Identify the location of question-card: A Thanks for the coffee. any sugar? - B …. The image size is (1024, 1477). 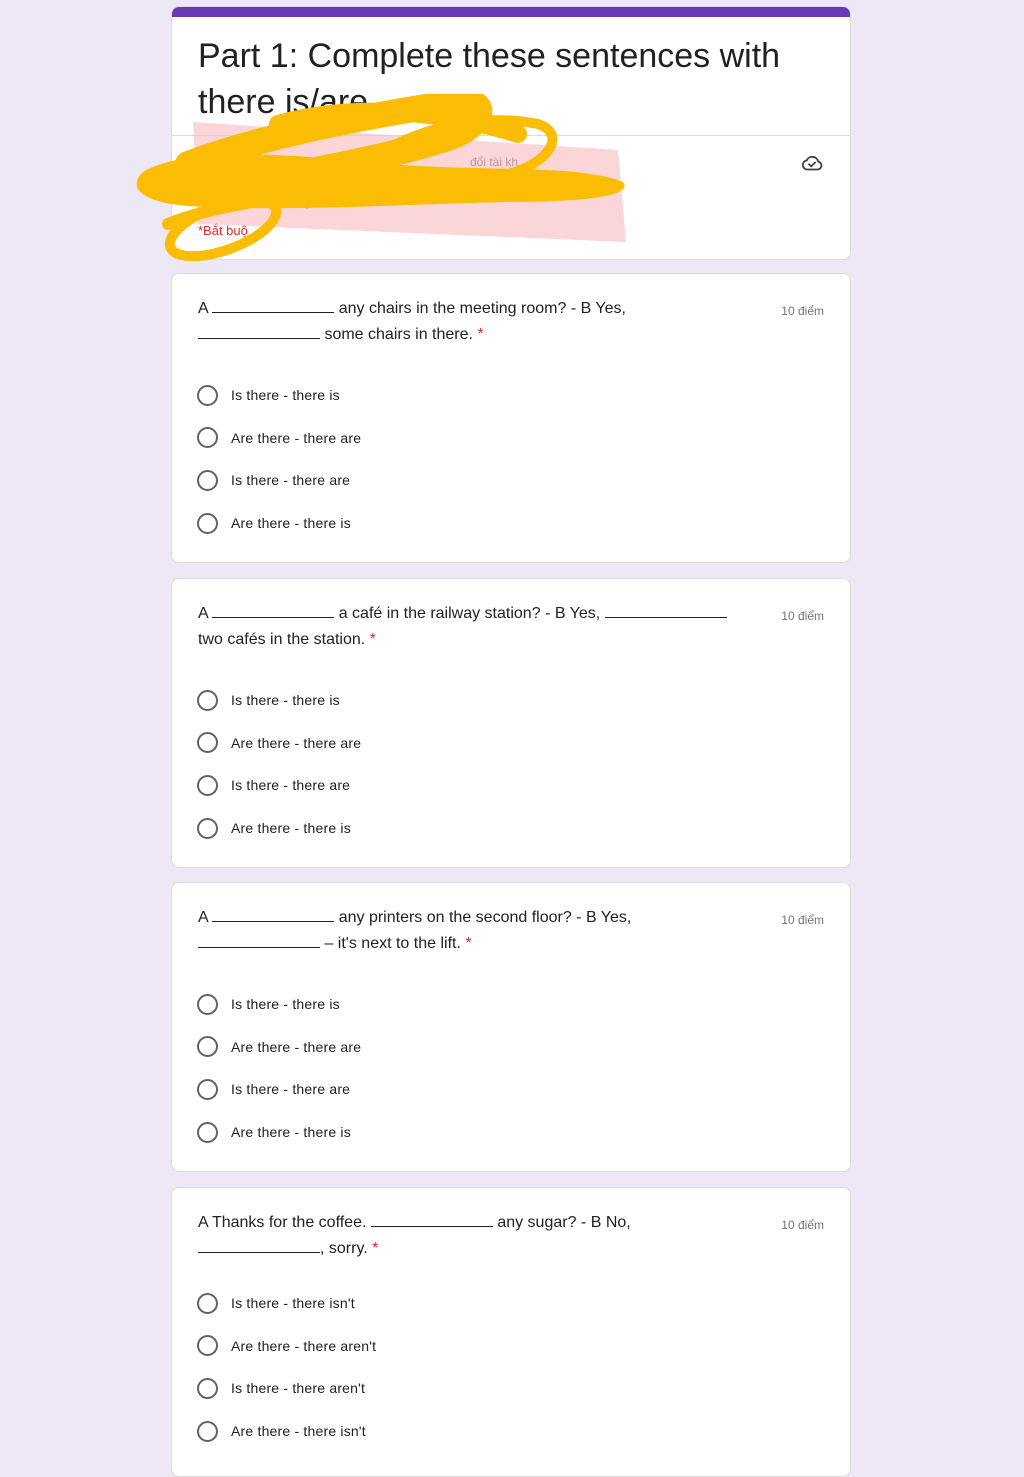
(511, 1332).